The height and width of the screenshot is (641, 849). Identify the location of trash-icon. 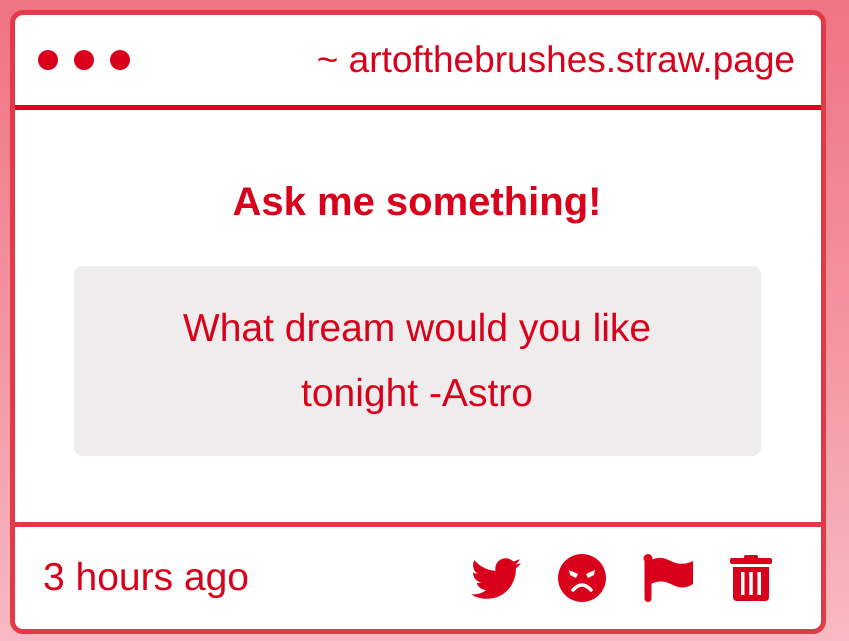
(751, 578).